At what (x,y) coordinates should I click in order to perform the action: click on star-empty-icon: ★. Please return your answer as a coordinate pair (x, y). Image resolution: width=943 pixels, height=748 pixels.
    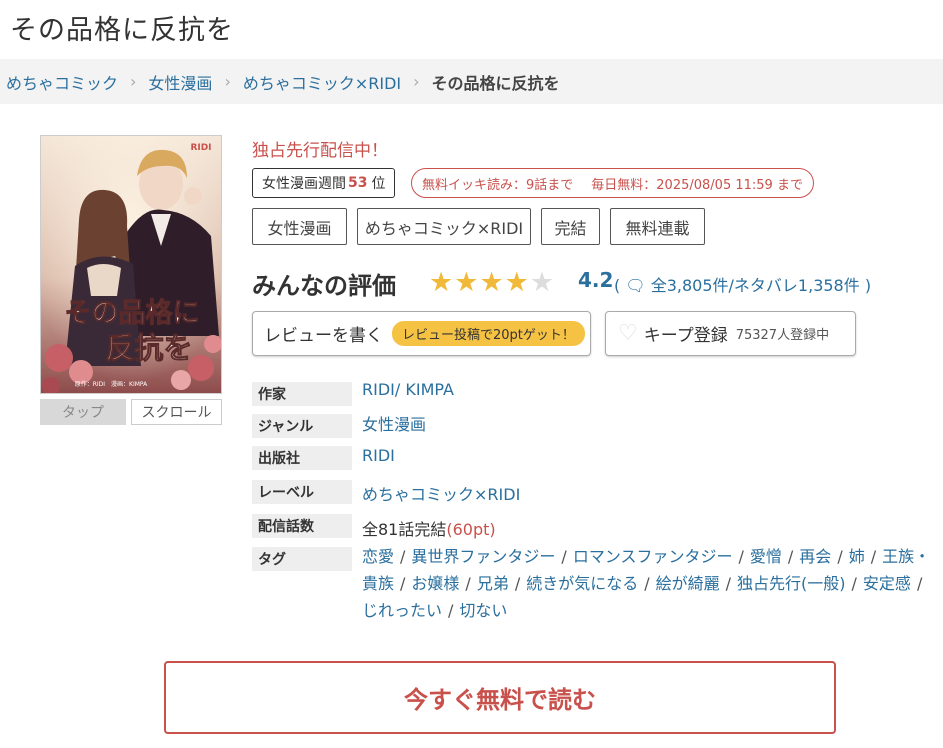
    Looking at the image, I should click on (542, 282).